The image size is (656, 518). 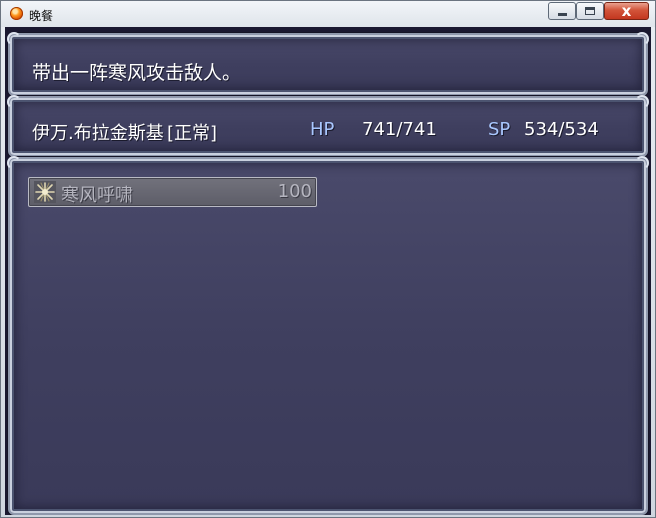 What do you see at coordinates (562, 14) in the screenshot?
I see `minimize-icon` at bounding box center [562, 14].